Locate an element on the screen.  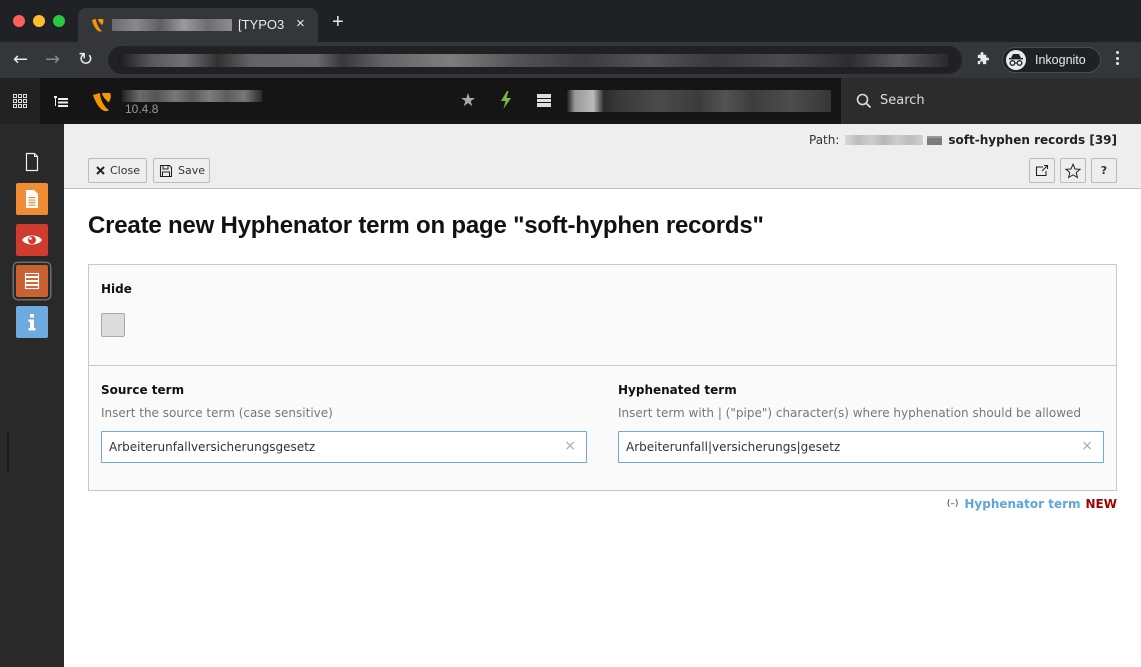
flush-cache-bolt-icon is located at coordinates (506, 102).